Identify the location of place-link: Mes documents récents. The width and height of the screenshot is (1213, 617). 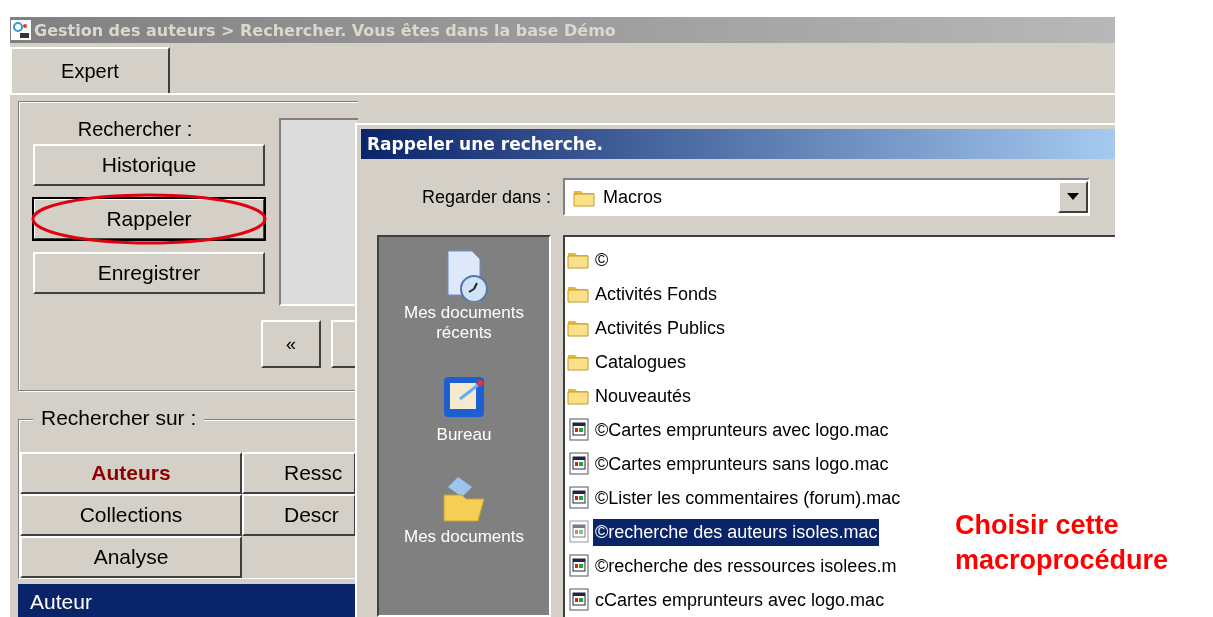
(464, 323).